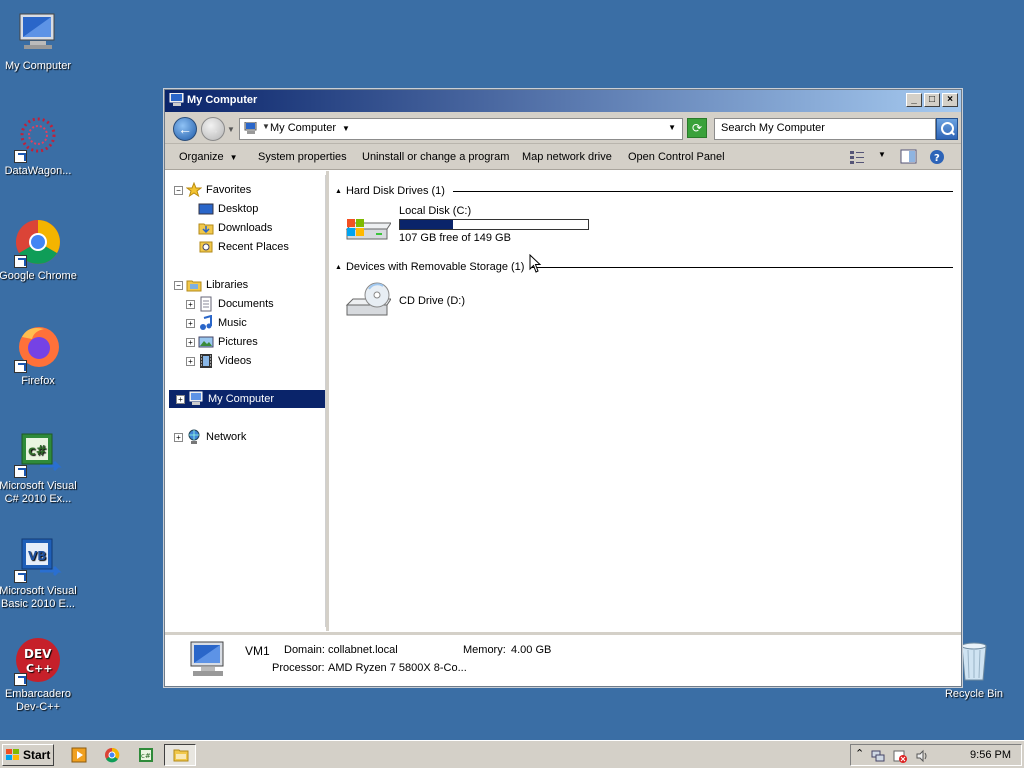 Image resolution: width=1024 pixels, height=768 pixels. What do you see at coordinates (38, 244) in the screenshot?
I see `chrome-icon` at bounding box center [38, 244].